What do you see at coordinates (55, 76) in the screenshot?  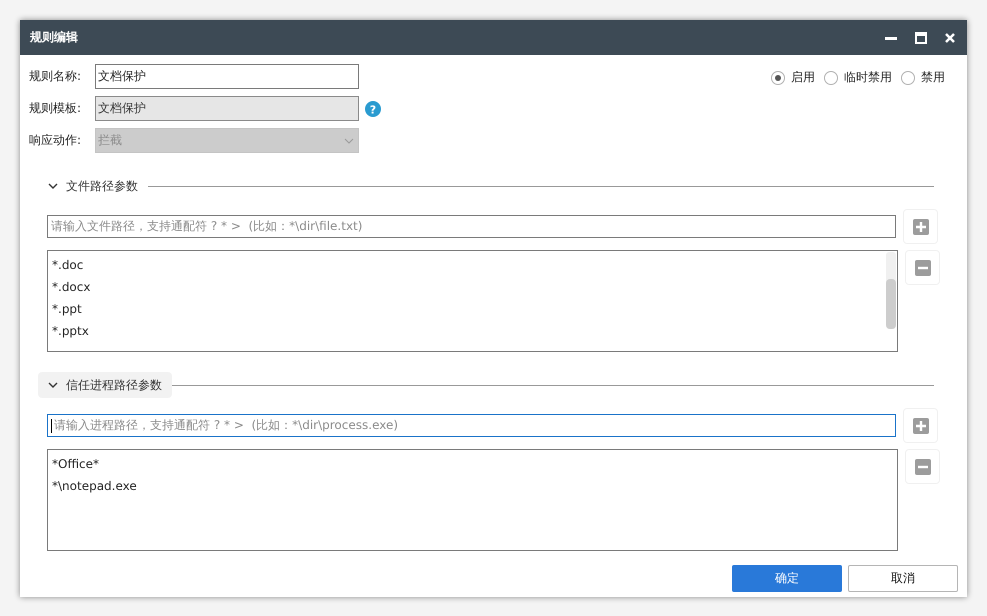 I see `field-label: 规则名称:` at bounding box center [55, 76].